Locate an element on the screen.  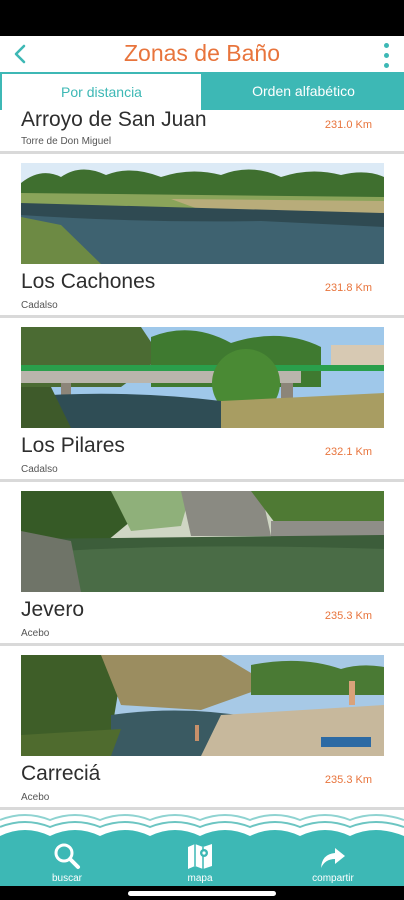
tab-alphabetical: Orden alfabético is located at coordinates (303, 91).